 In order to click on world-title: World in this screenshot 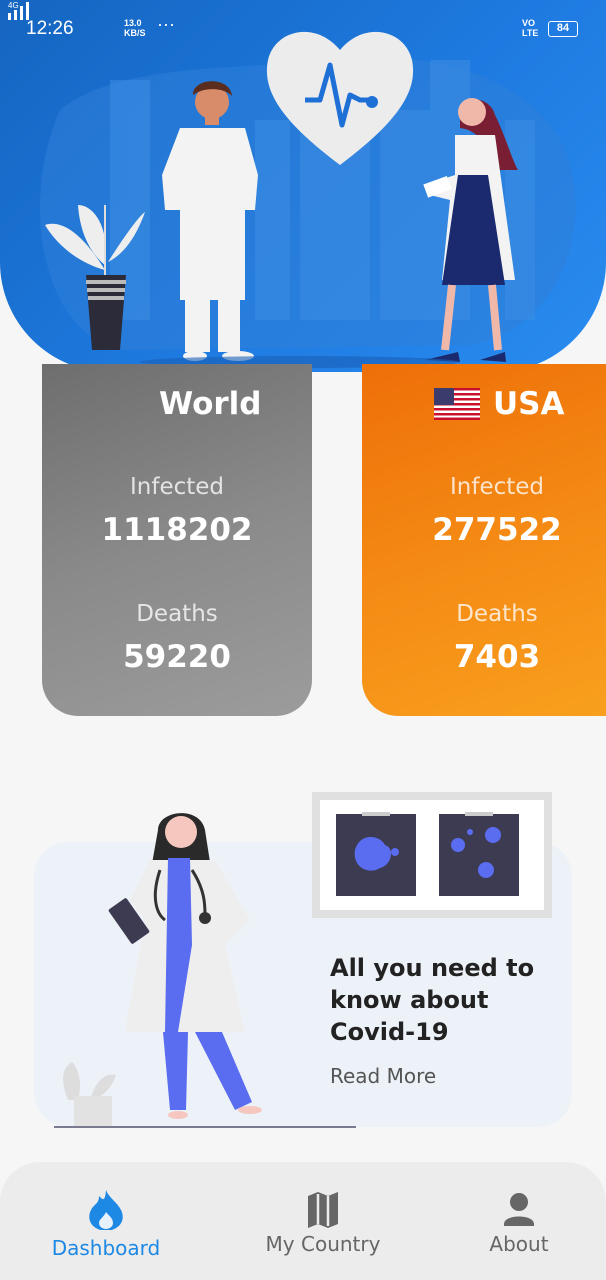, I will do `click(210, 404)`.